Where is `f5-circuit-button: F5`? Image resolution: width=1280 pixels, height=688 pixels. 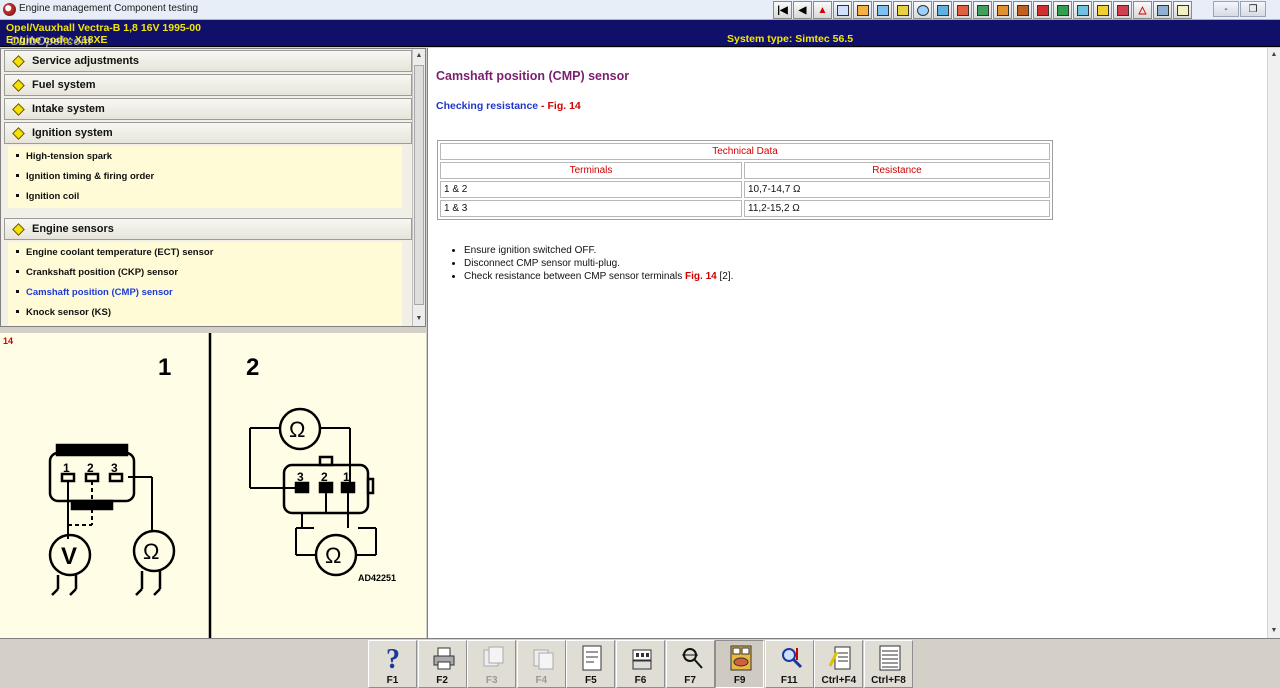
f5-circuit-button: F5 is located at coordinates (591, 664).